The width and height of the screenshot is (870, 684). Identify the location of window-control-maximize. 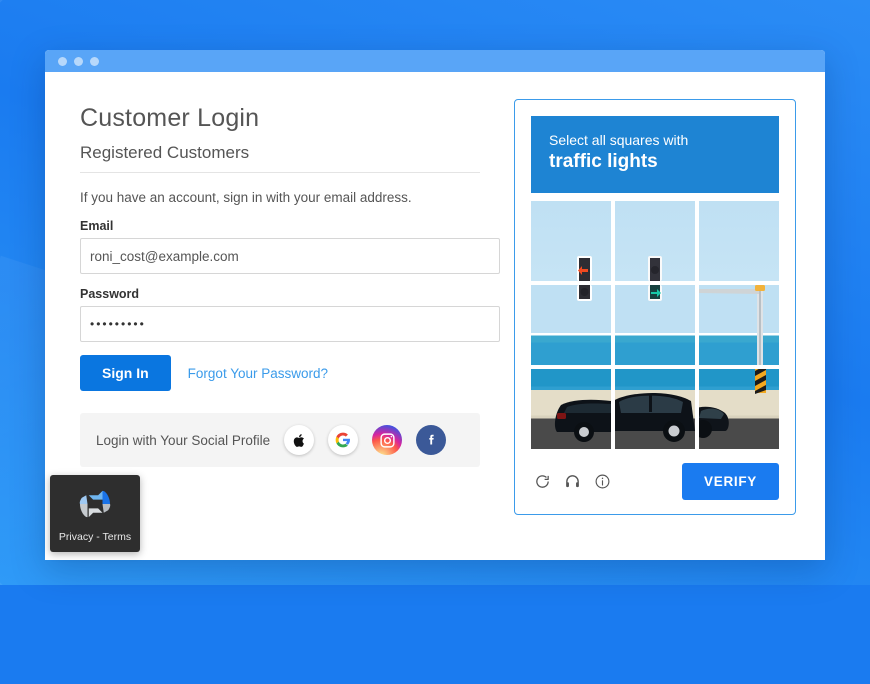
(94, 61).